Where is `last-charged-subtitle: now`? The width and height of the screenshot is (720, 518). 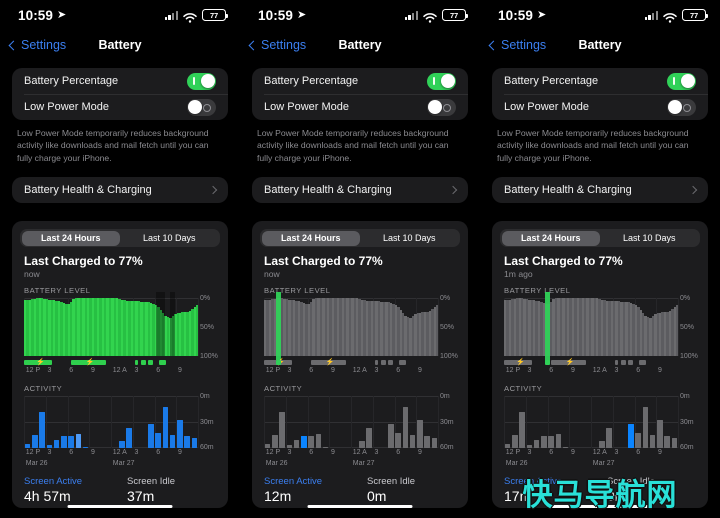
last-charged-subtitle: now is located at coordinates (272, 274).